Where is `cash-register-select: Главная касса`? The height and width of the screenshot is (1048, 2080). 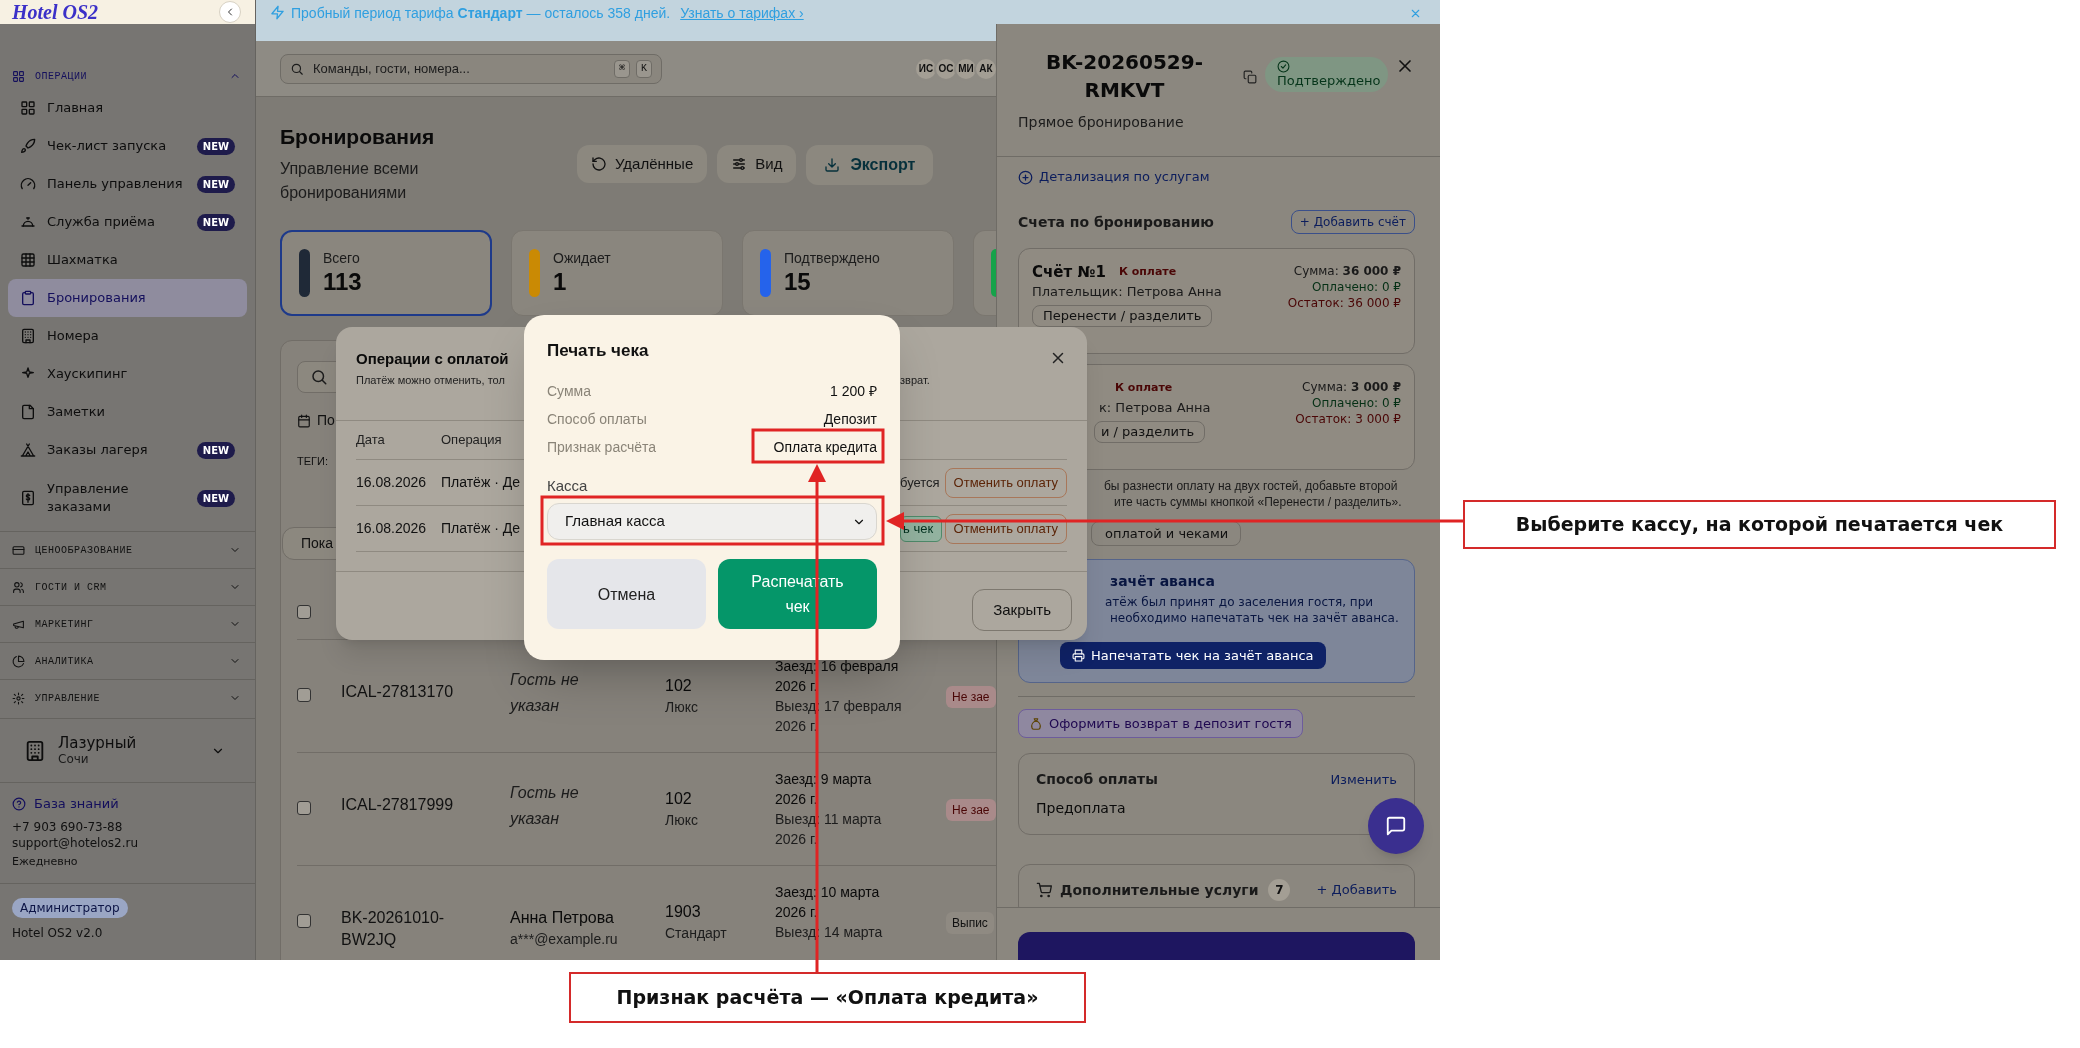
cash-register-select: Главная касса is located at coordinates (712, 521).